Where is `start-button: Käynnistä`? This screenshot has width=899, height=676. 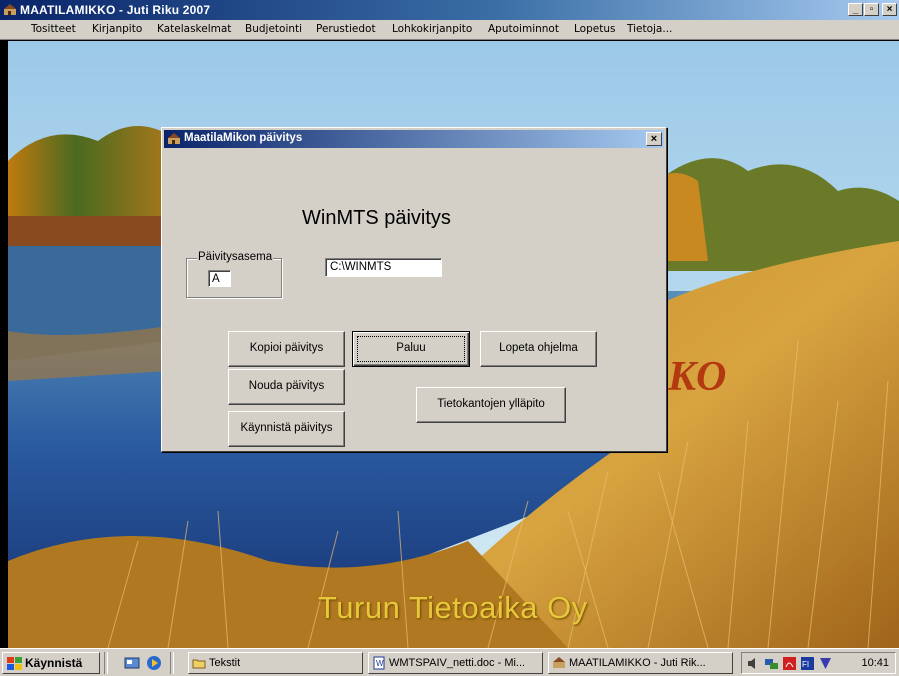
start-button: Käynnistä is located at coordinates (51, 663).